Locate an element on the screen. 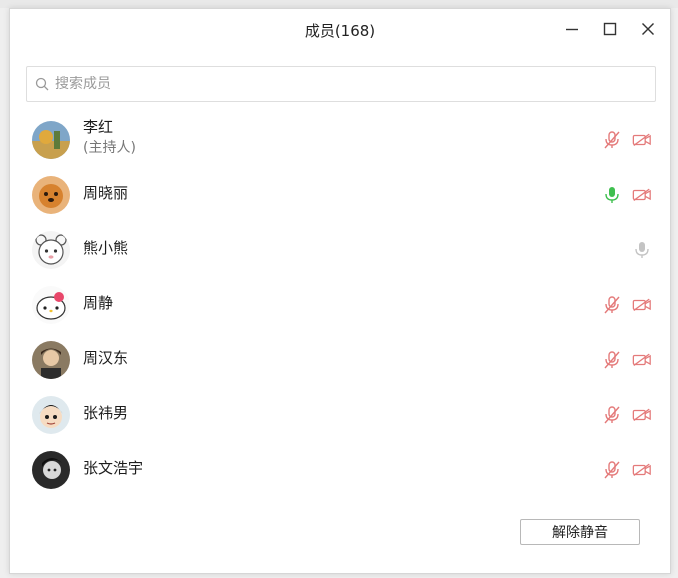  search-box is located at coordinates (341, 84).